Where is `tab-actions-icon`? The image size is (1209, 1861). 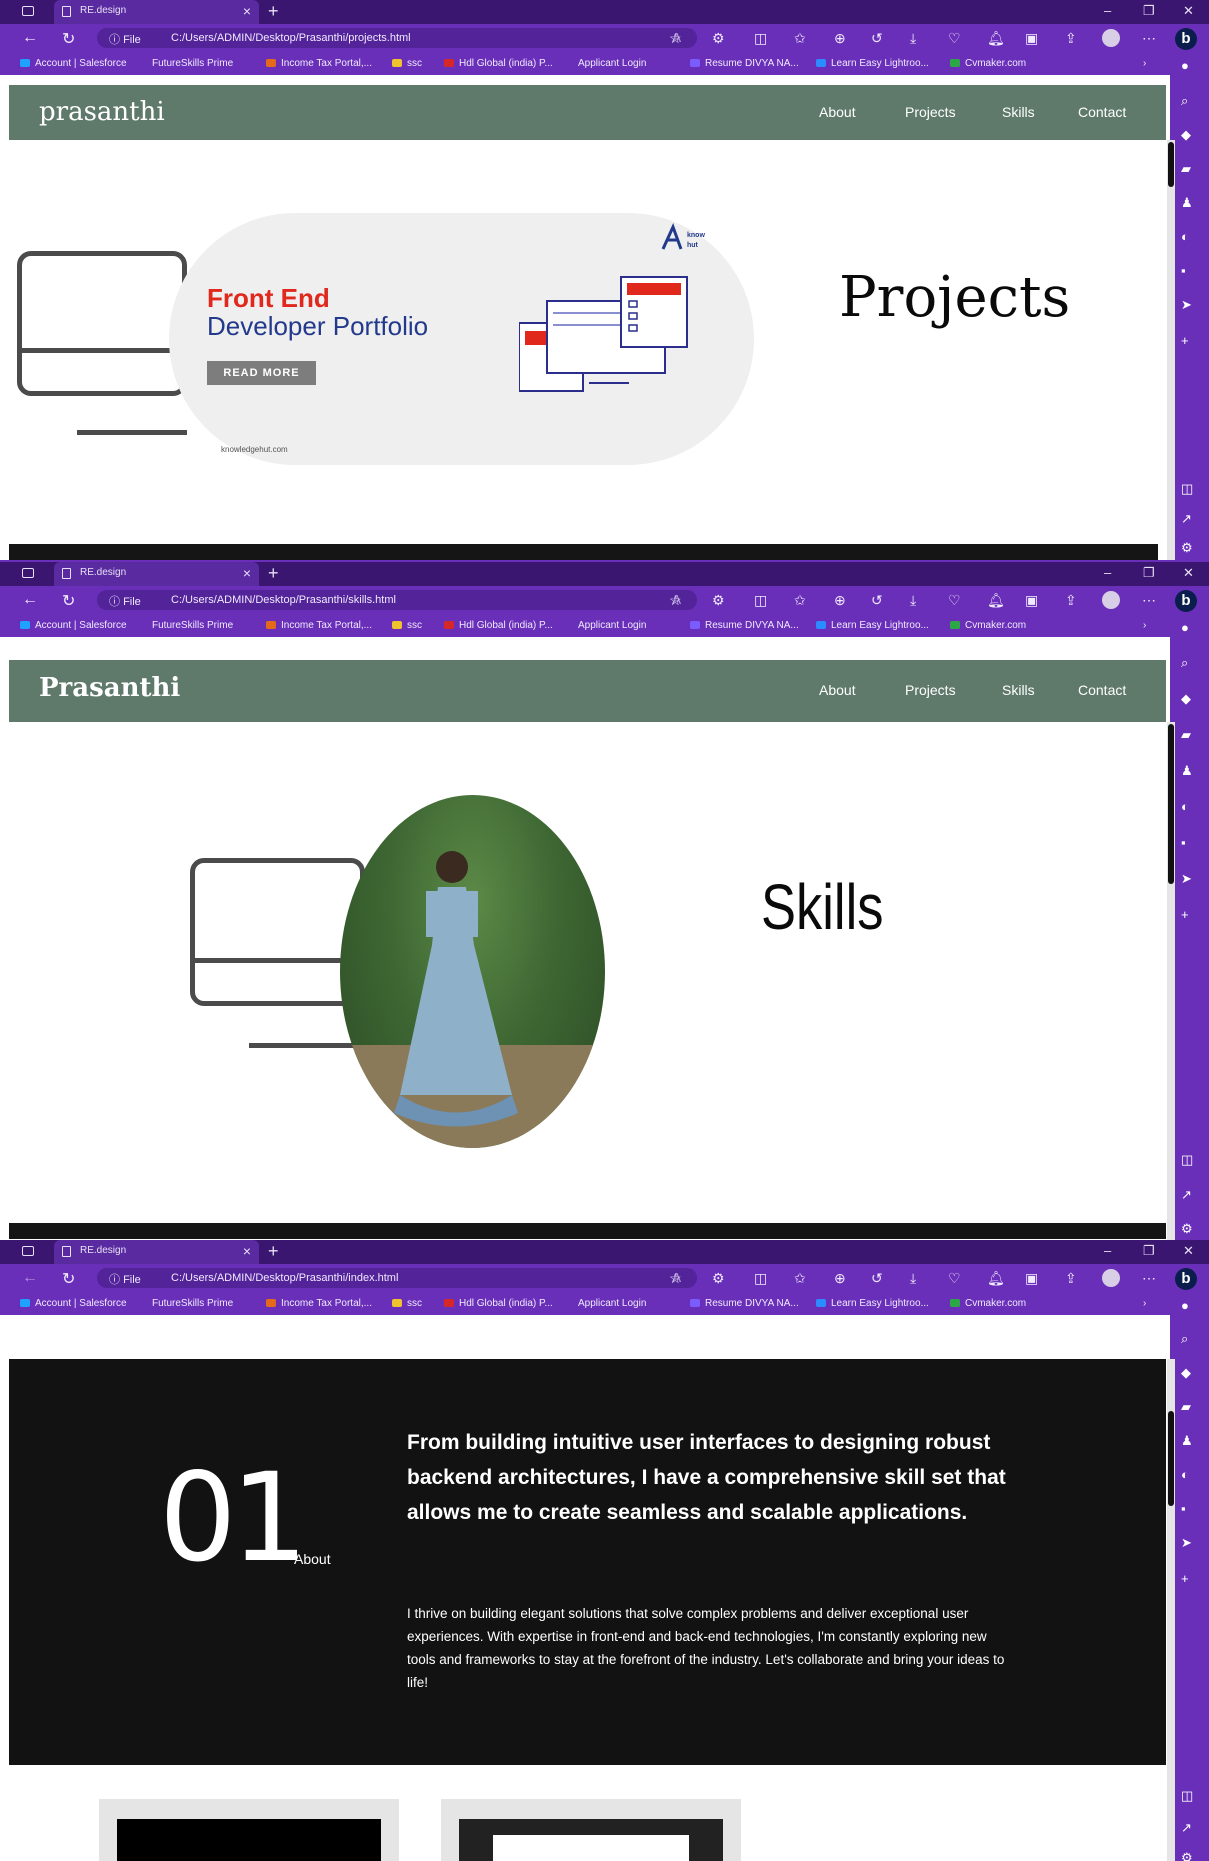
tab-actions-icon is located at coordinates (28, 11).